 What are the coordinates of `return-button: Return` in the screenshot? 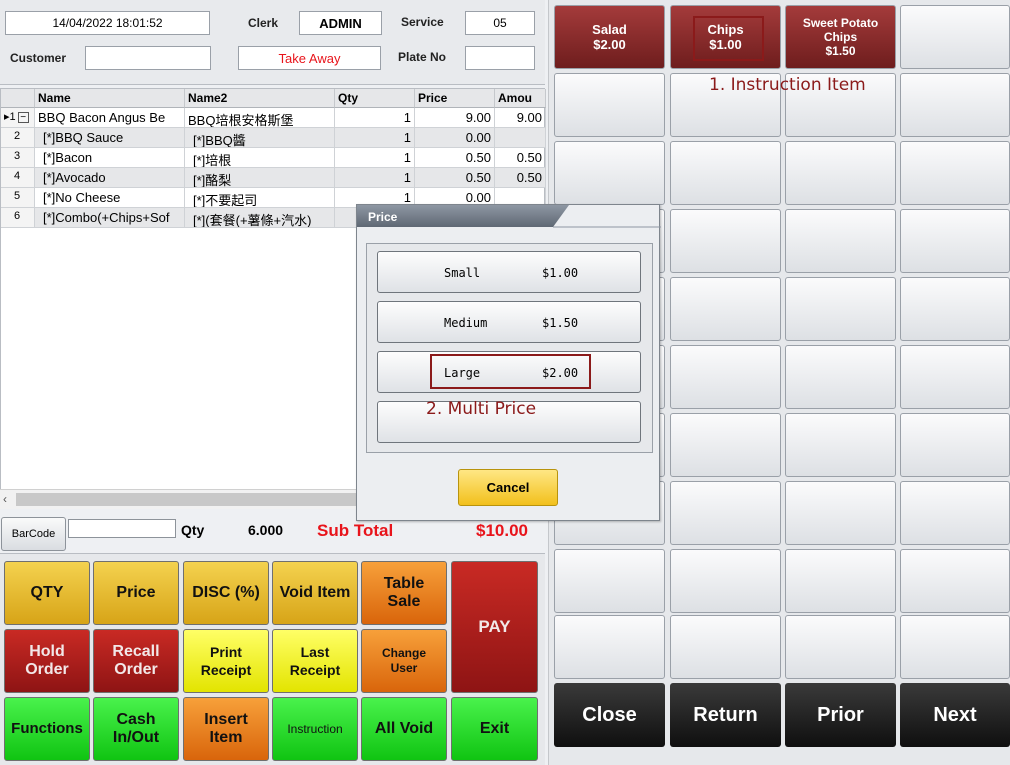 It's located at (725, 715).